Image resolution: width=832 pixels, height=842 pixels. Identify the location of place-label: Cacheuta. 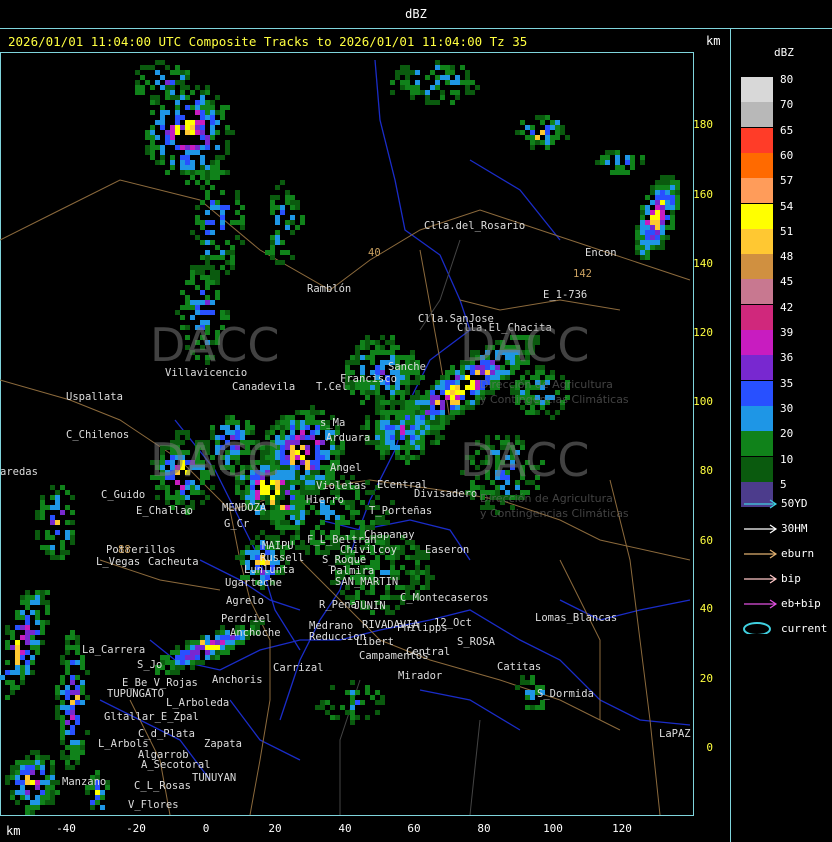
(173, 562).